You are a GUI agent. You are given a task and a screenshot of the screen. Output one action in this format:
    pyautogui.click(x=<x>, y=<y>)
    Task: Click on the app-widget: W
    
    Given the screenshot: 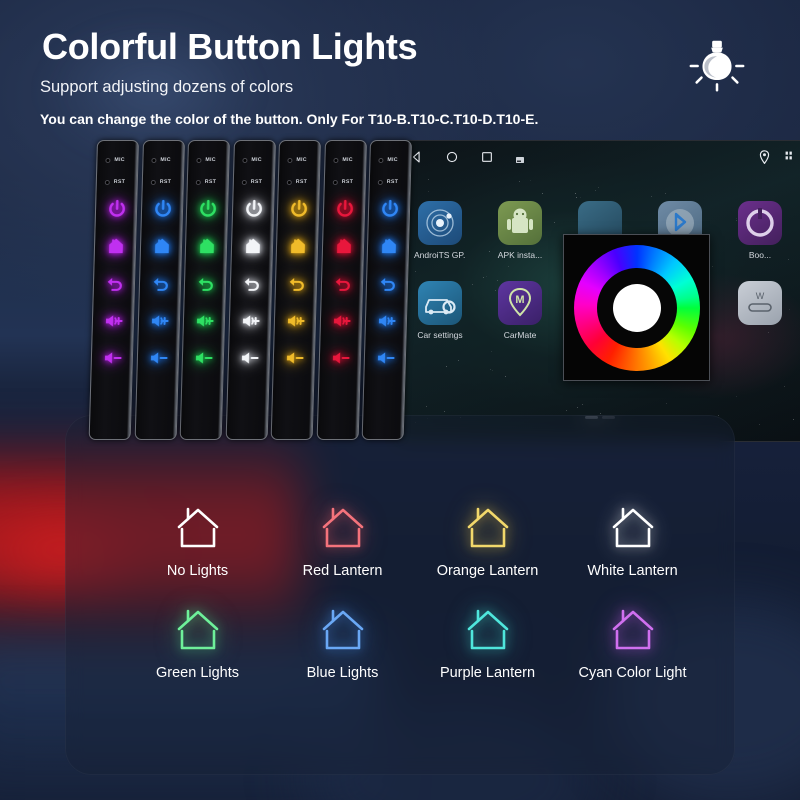 What is the action you would take?
    pyautogui.click(x=760, y=305)
    